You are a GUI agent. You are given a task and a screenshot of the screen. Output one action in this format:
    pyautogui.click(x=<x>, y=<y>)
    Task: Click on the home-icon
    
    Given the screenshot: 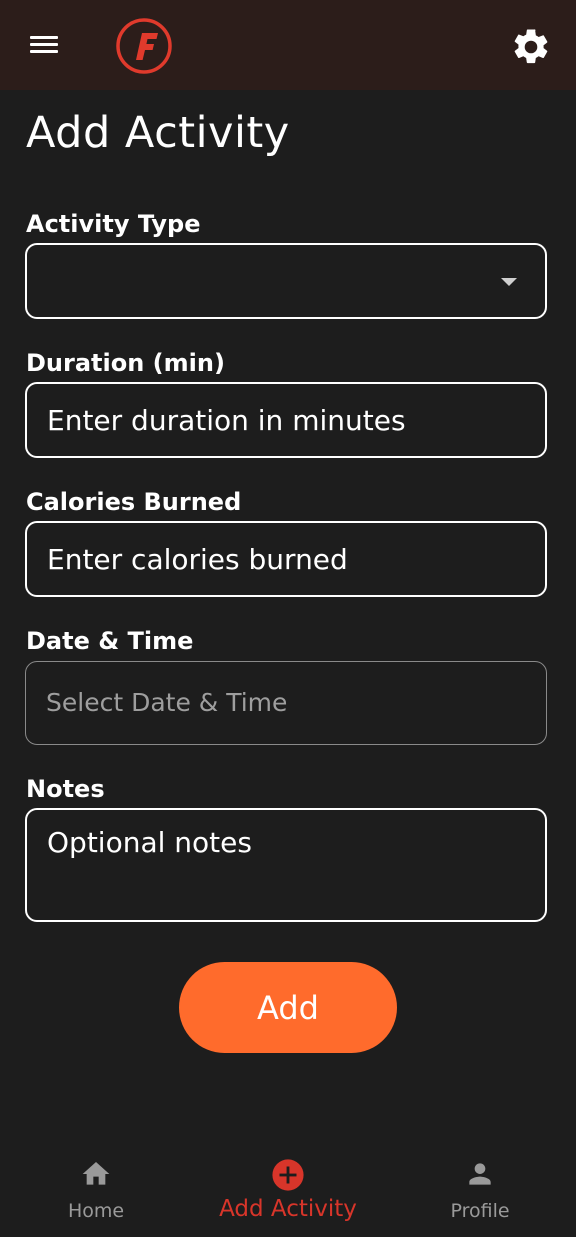 What is the action you would take?
    pyautogui.click(x=96, y=1173)
    